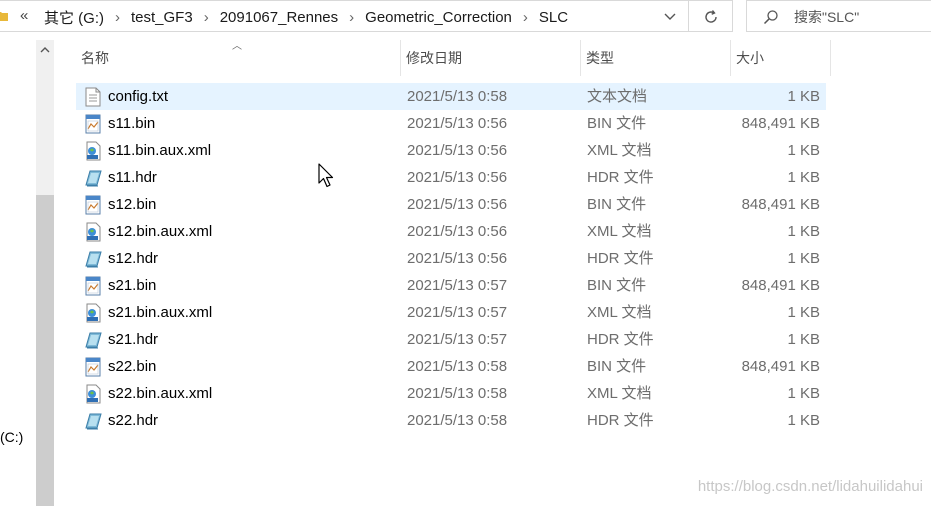 The width and height of the screenshot is (931, 506). I want to click on breadcrumb-item-slc: SLC, so click(553, 17).